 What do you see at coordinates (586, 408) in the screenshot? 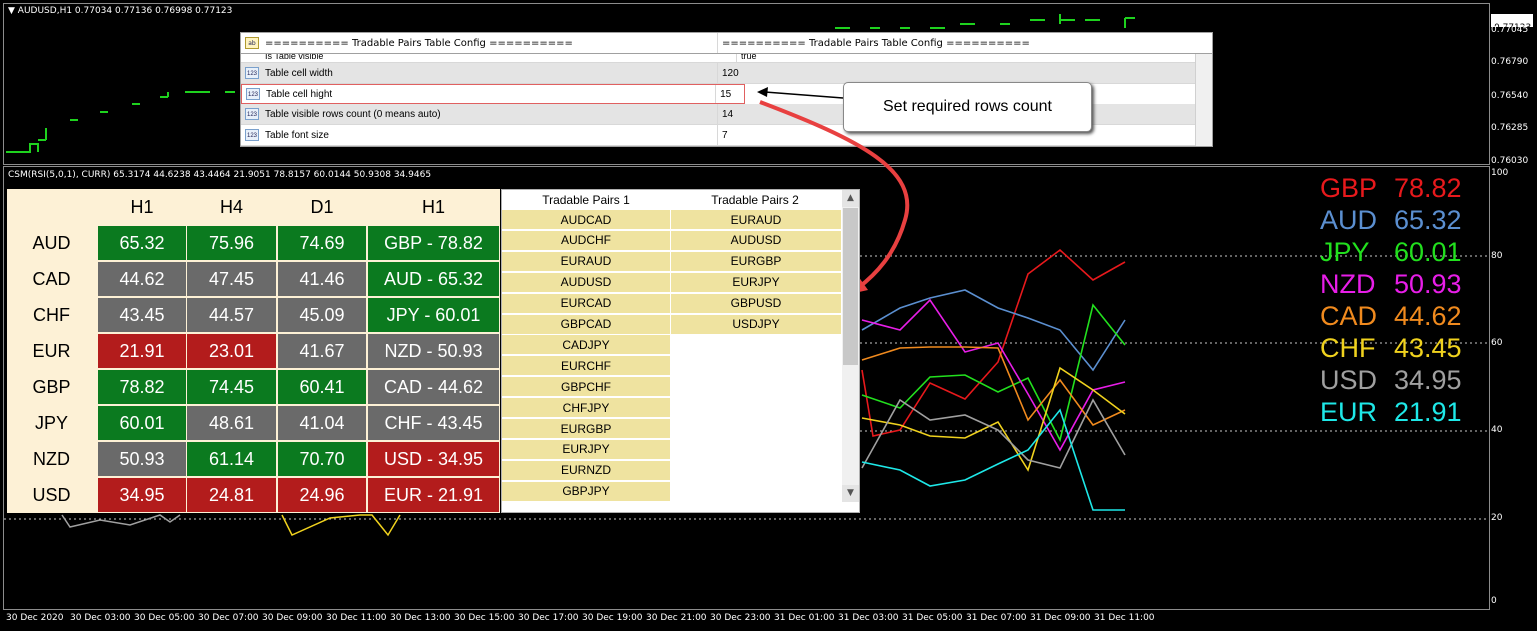
I see `pair-cell: CHFJPY` at bounding box center [586, 408].